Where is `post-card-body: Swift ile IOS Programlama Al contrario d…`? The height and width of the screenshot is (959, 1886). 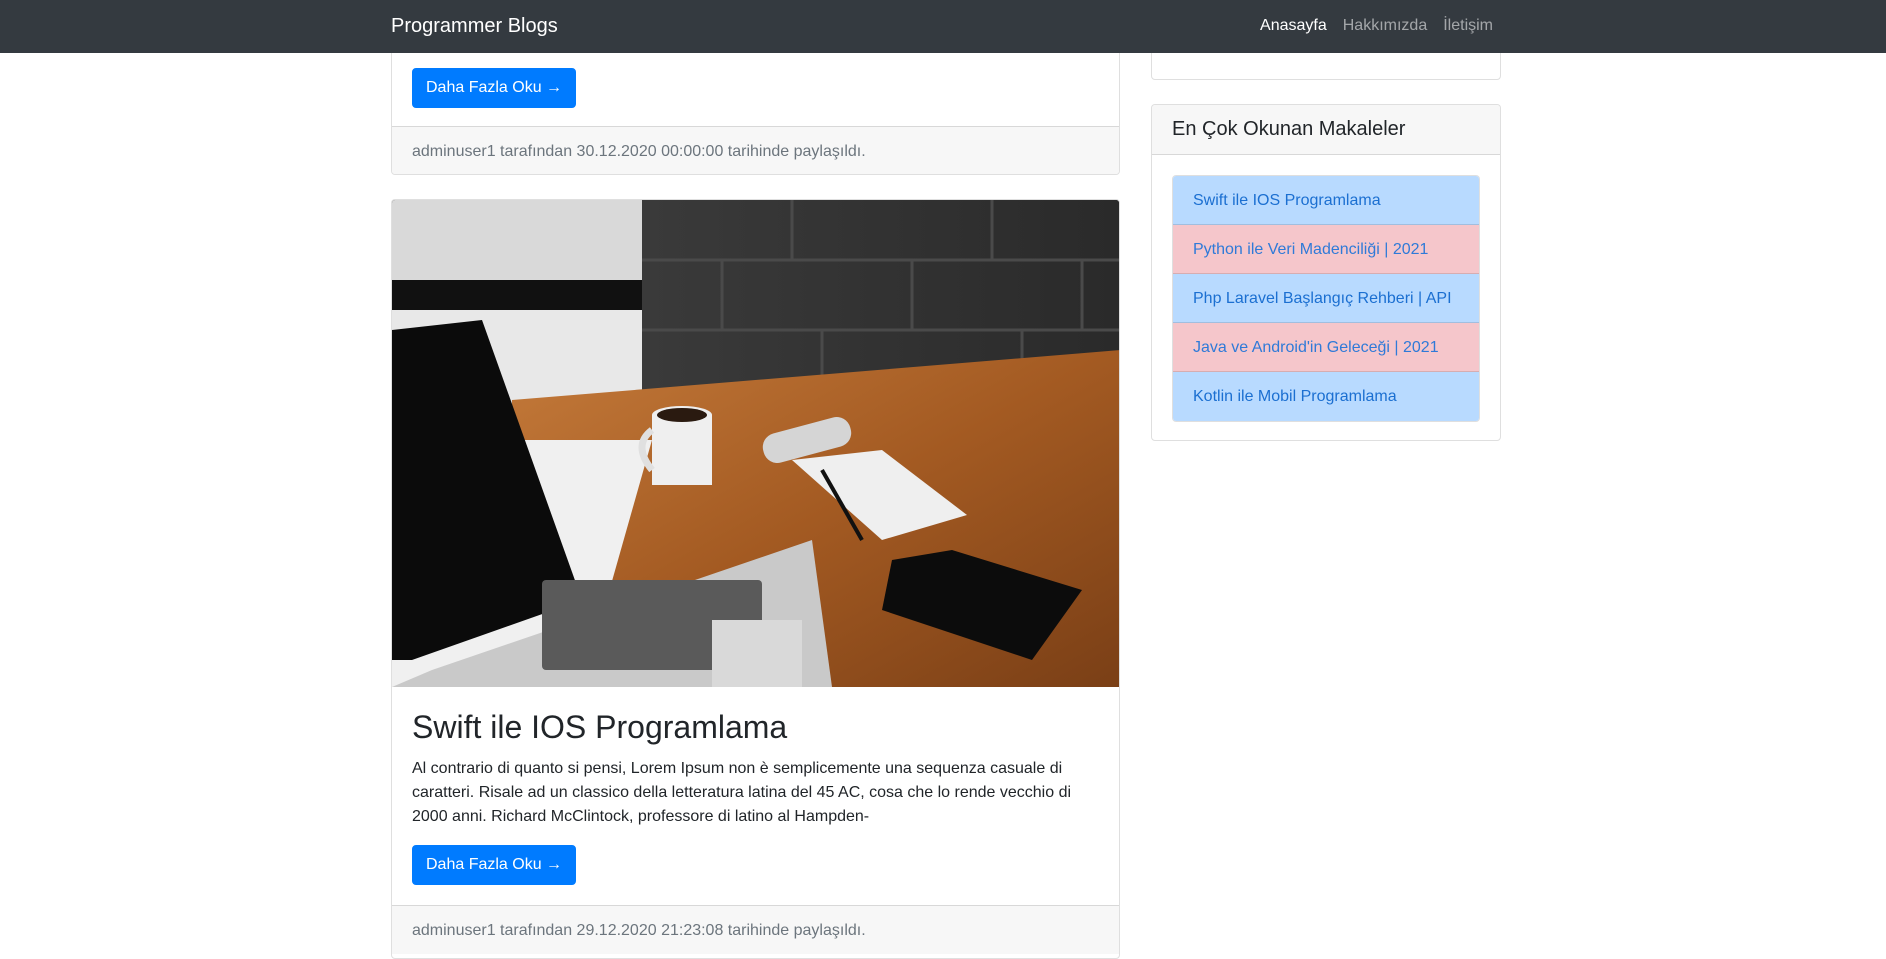 post-card-body: Swift ile IOS Programlama Al contrario d… is located at coordinates (755, 786).